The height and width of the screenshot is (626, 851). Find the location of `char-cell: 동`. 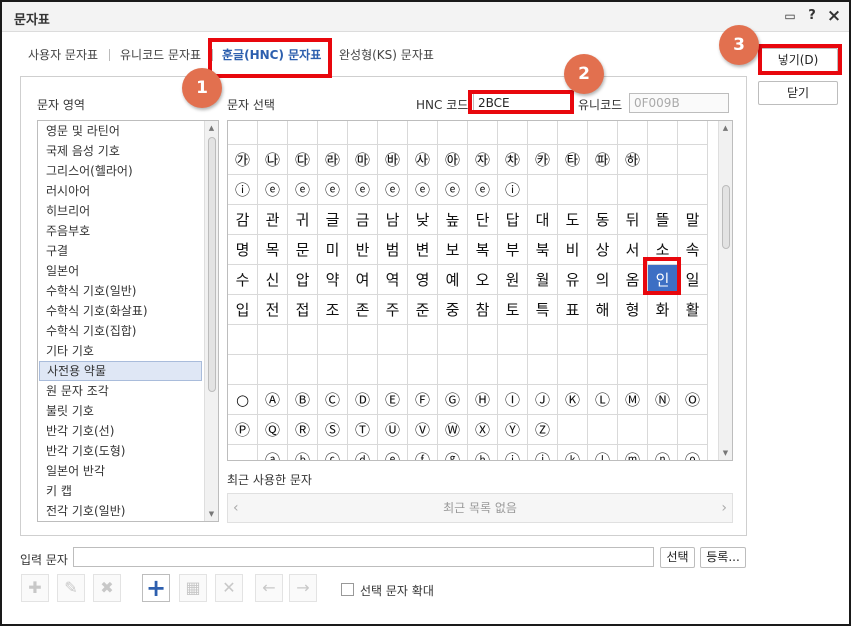

char-cell: 동 is located at coordinates (603, 220).